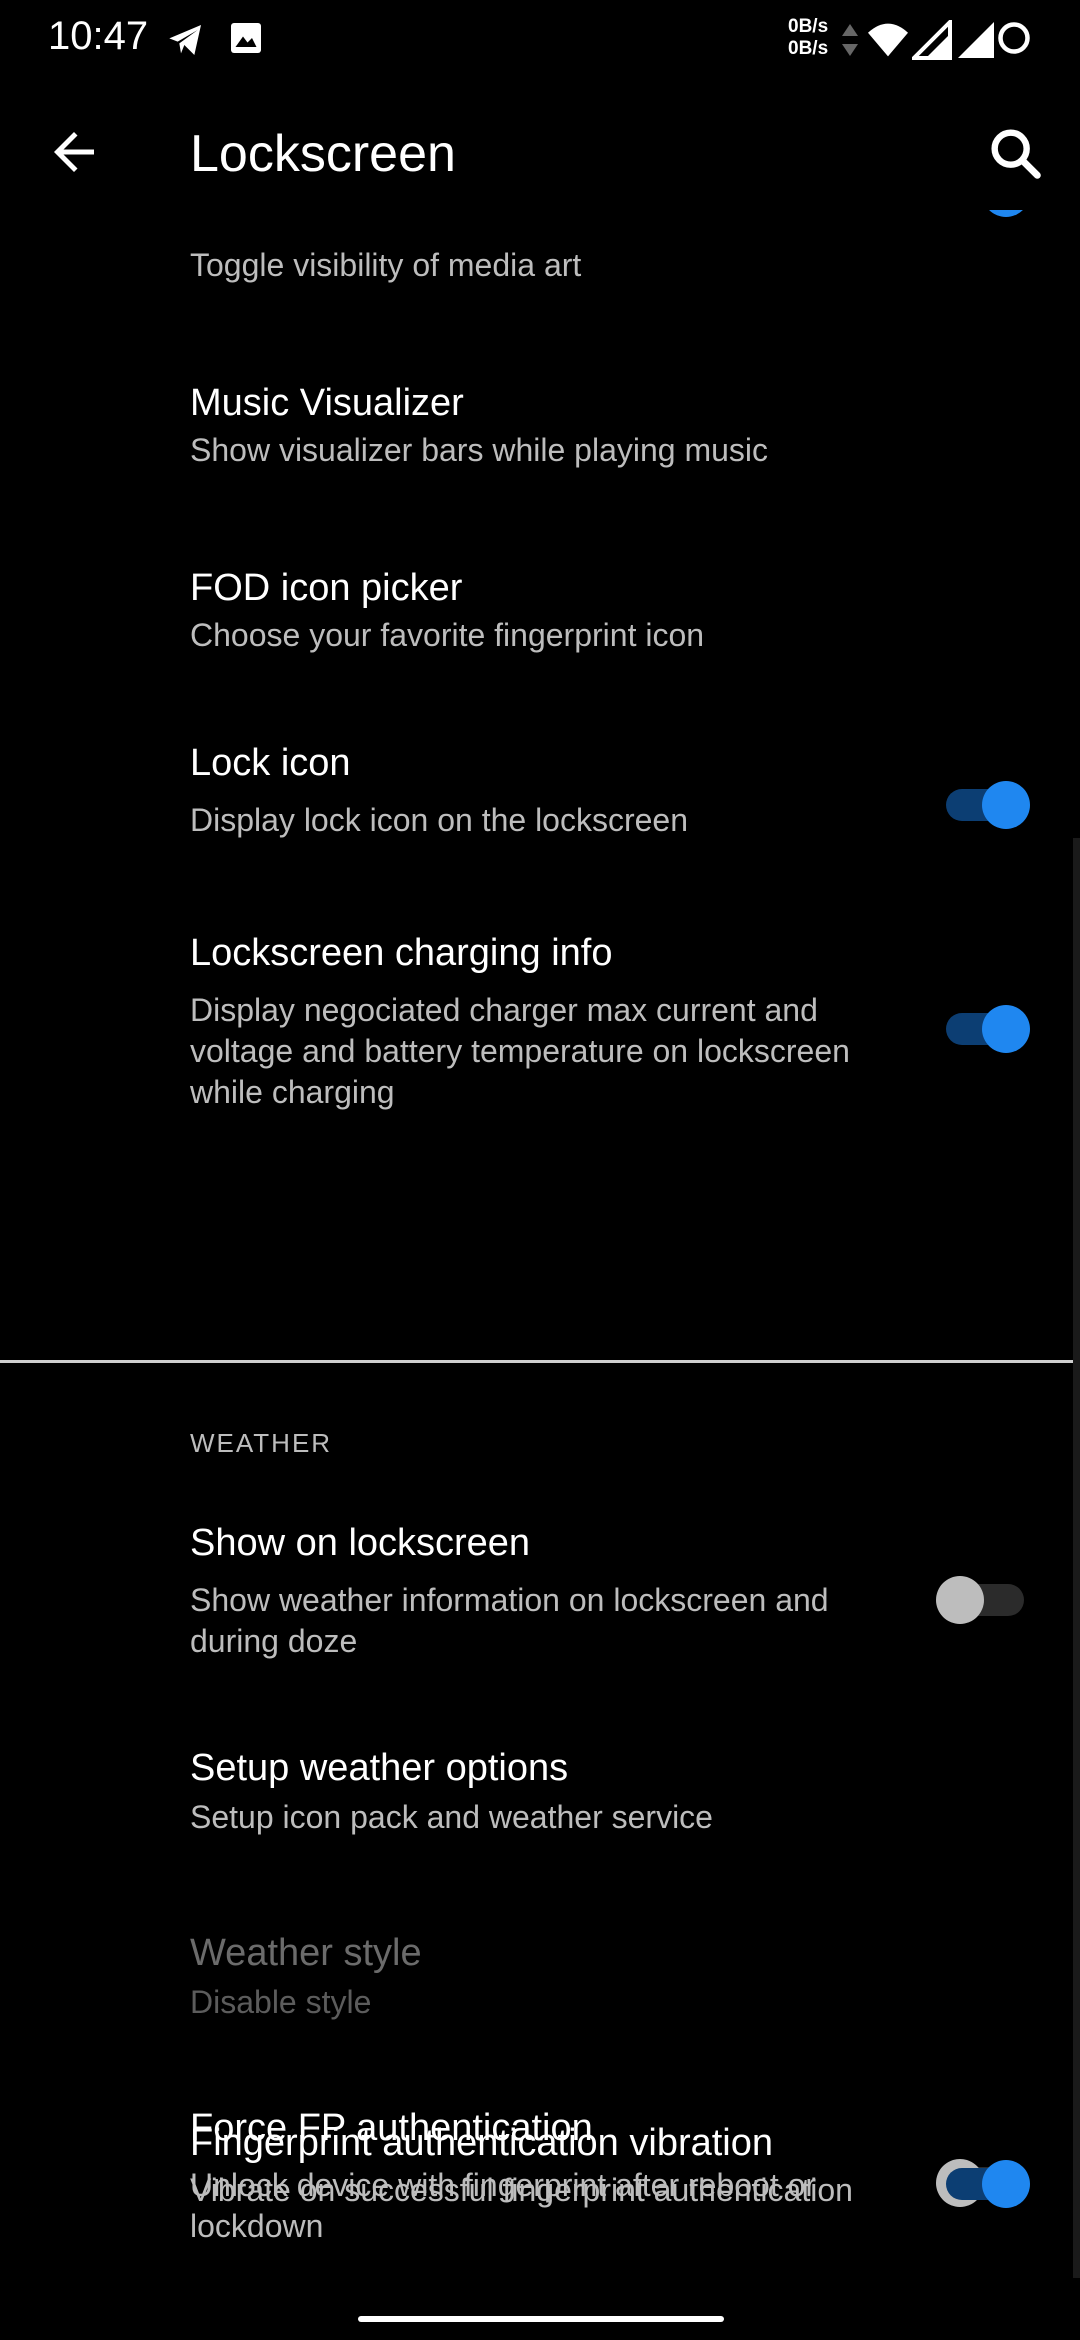  What do you see at coordinates (386, 265) in the screenshot?
I see `setting-subtitle: Toggle visibility of media art` at bounding box center [386, 265].